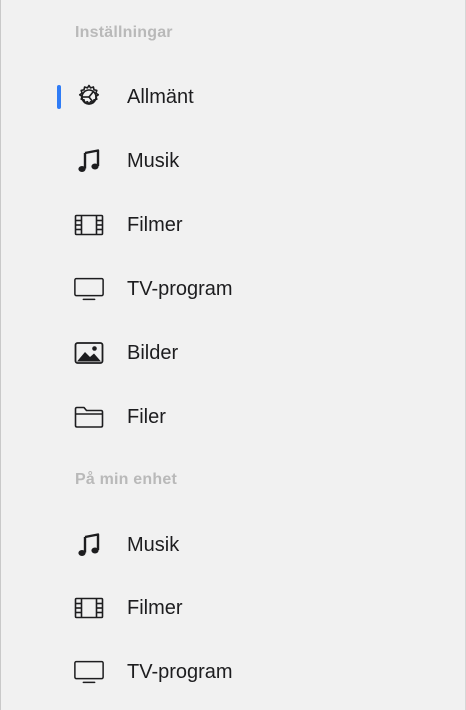 The image size is (466, 710). Describe the element at coordinates (89, 417) in the screenshot. I see `folder-icon` at that location.